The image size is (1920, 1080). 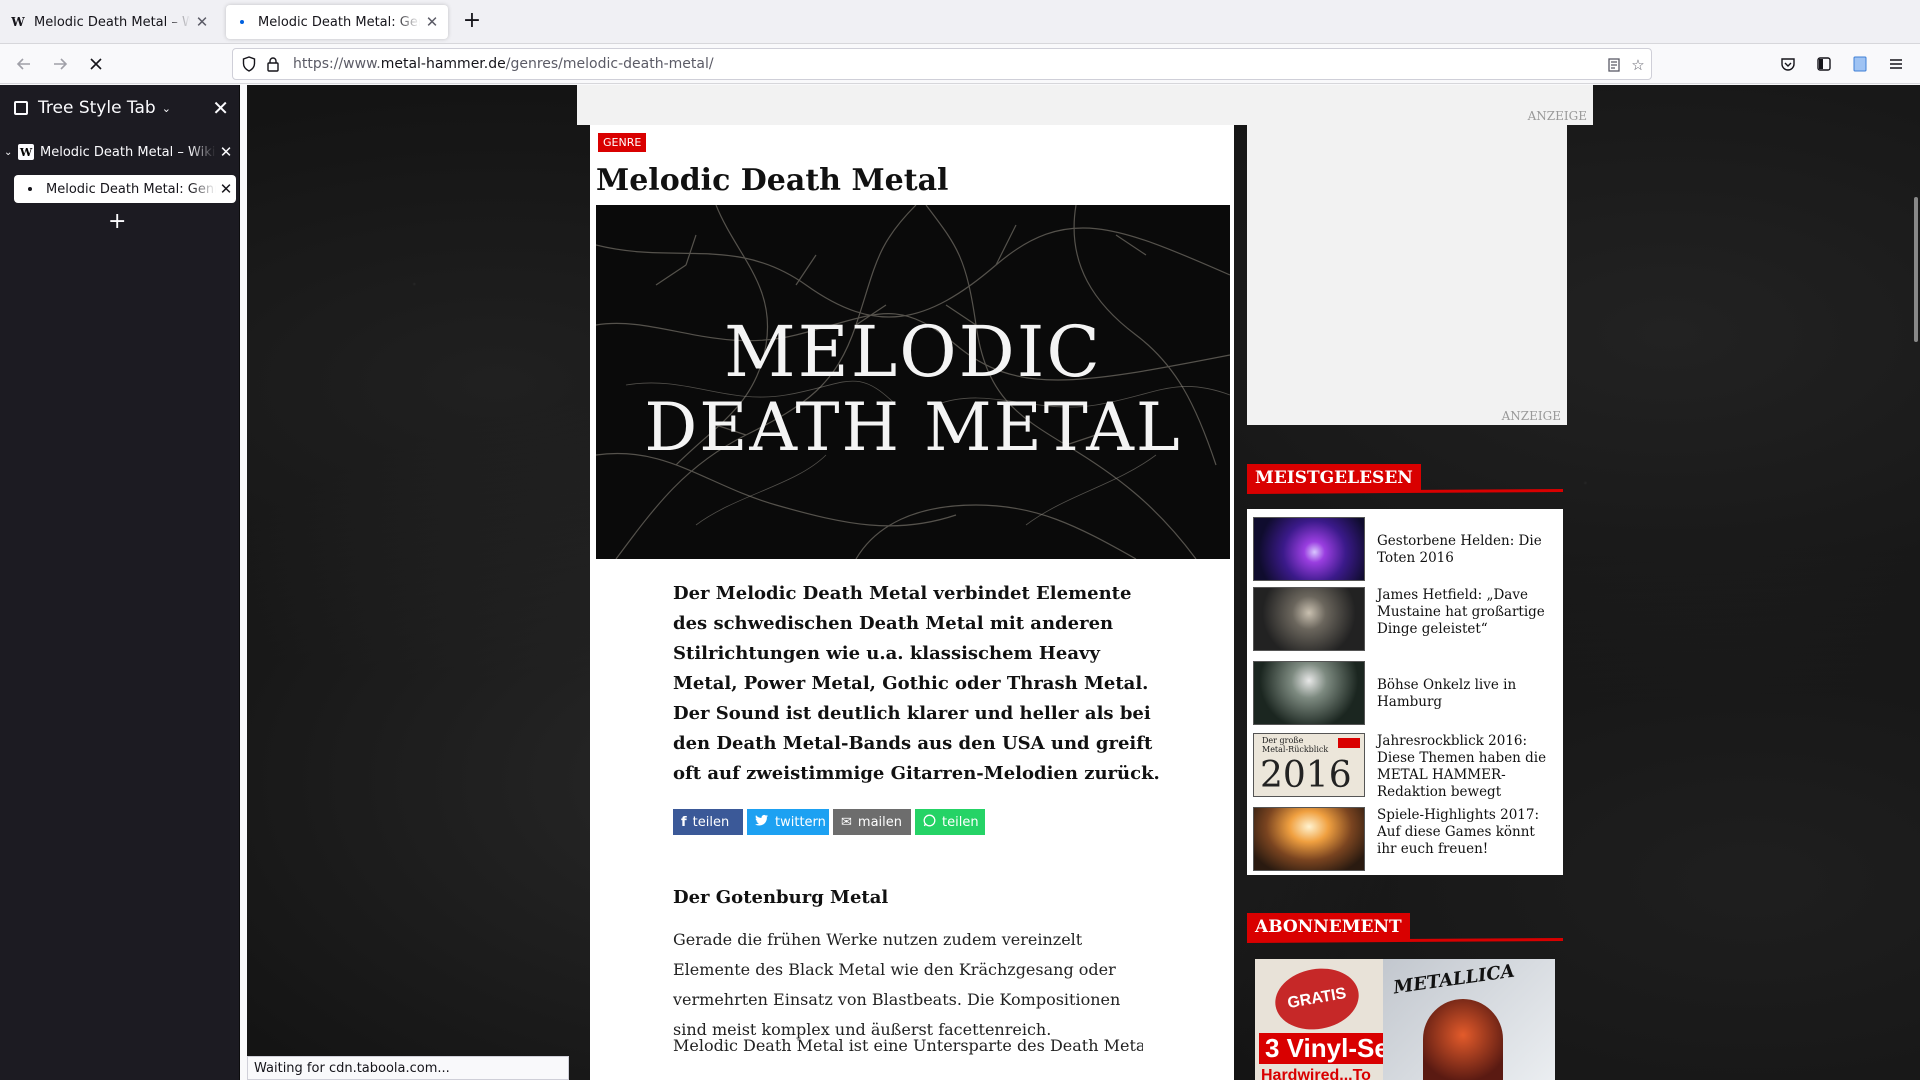 What do you see at coordinates (1334, 478) in the screenshot?
I see `meistgelesen-title: MEISTGELESEN` at bounding box center [1334, 478].